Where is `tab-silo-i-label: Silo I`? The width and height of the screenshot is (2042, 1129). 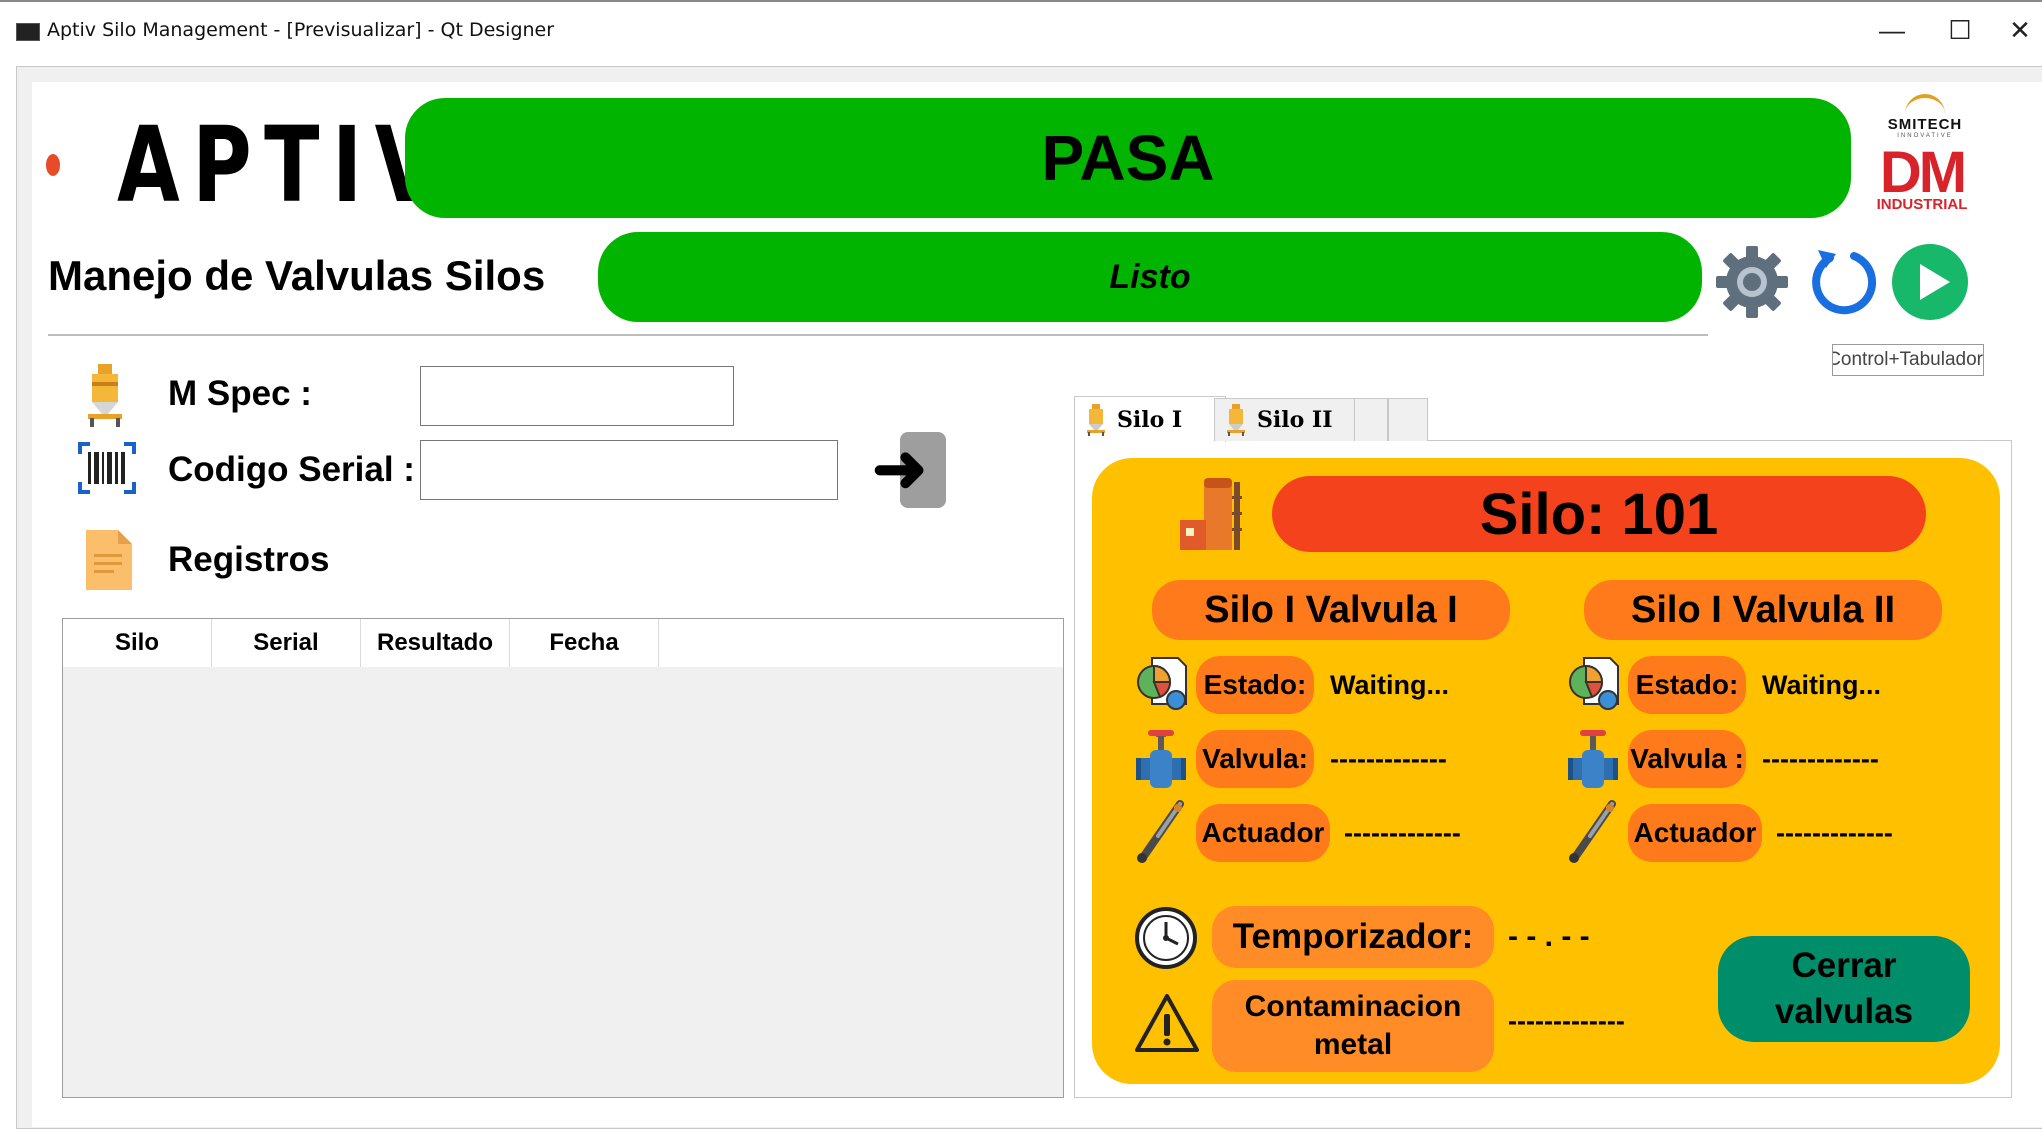 tab-silo-i-label: Silo I is located at coordinates (1150, 419).